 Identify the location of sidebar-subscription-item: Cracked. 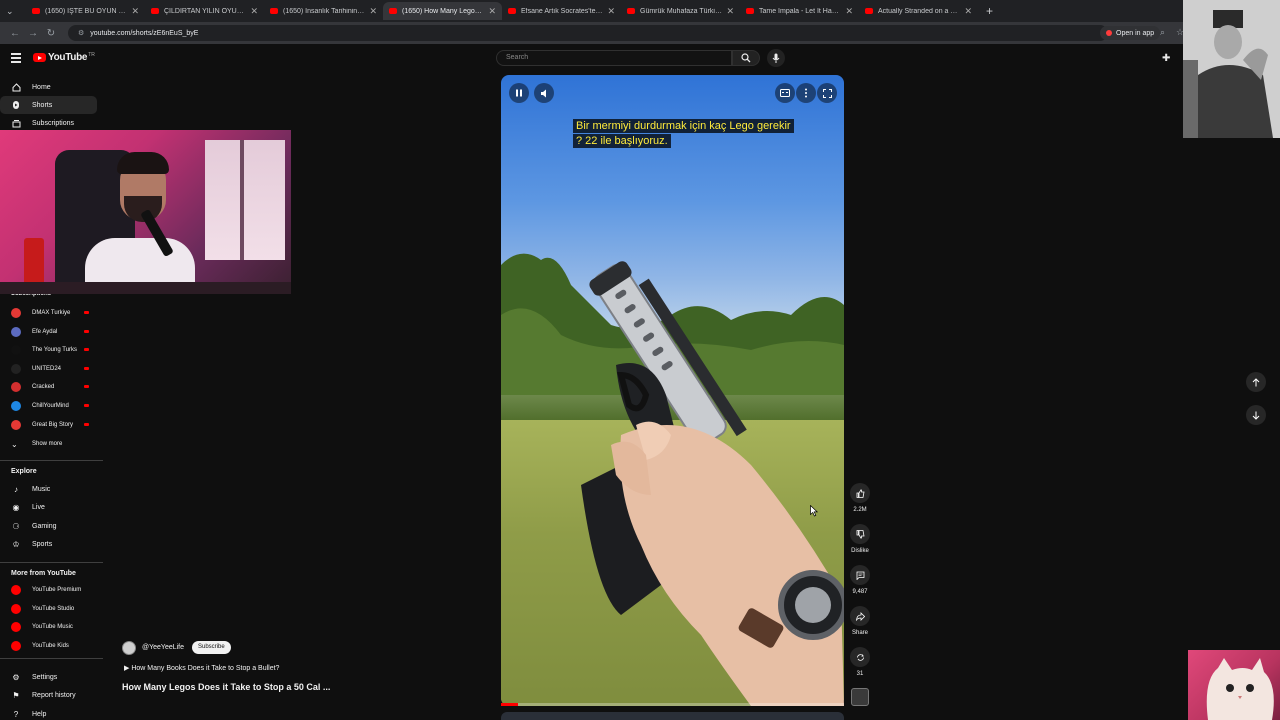
(48, 387).